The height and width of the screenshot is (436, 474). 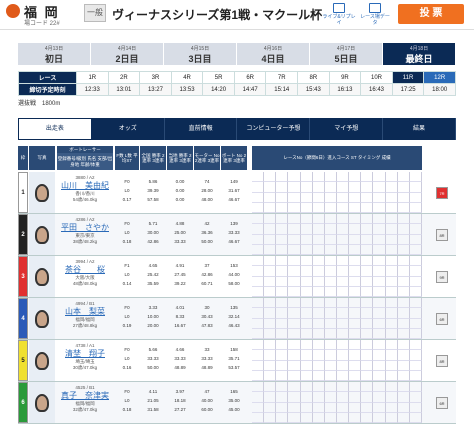 What do you see at coordinates (346, 54) in the screenshot?
I see `day-tab: 4月17日 5日目` at bounding box center [346, 54].